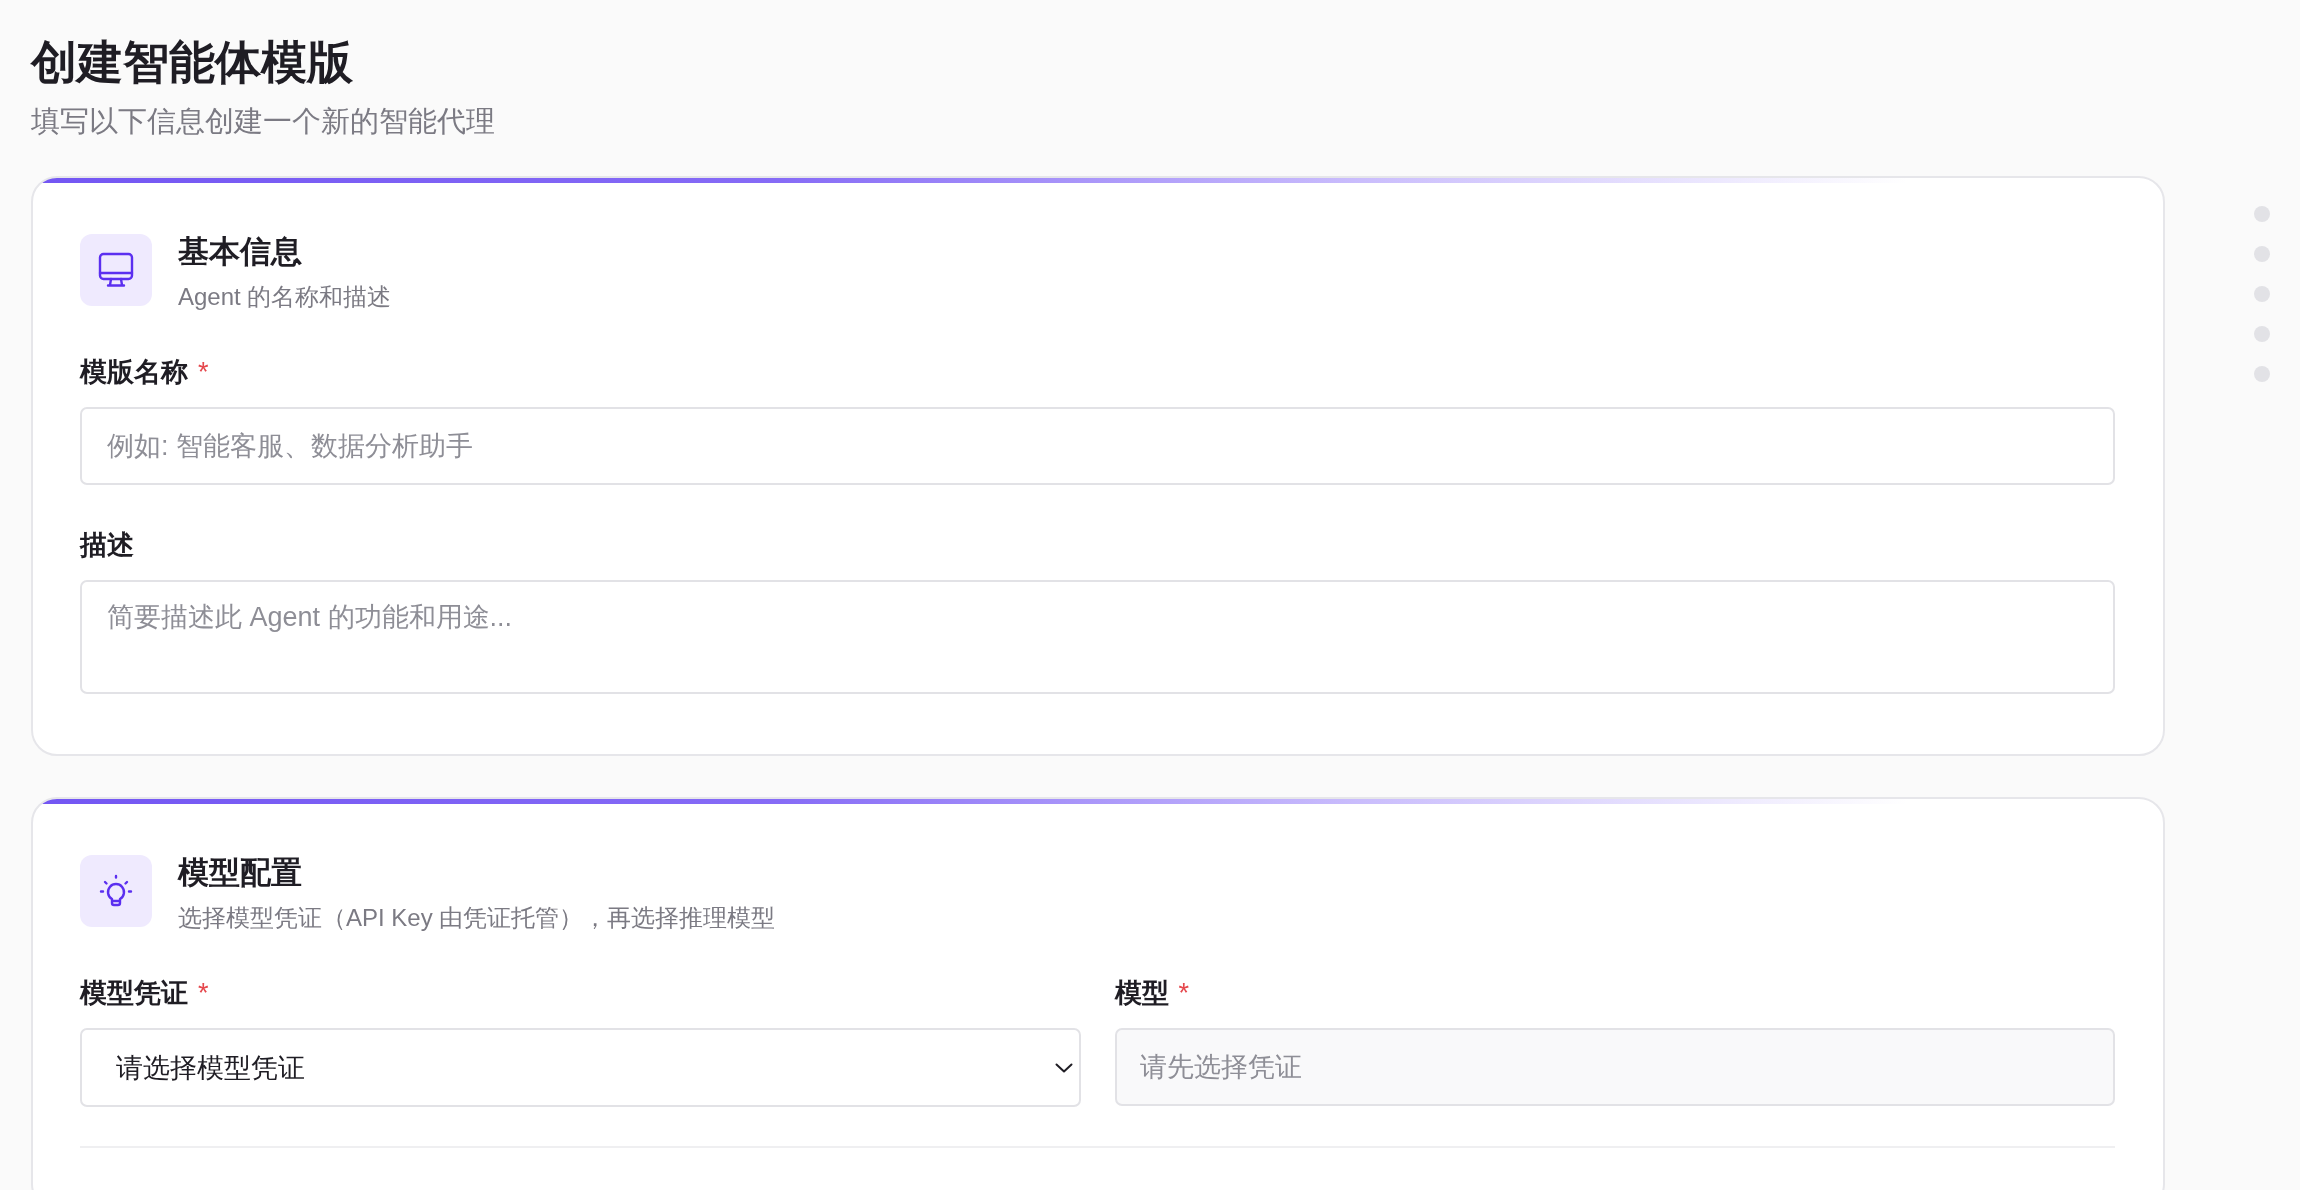 The width and height of the screenshot is (2300, 1190). What do you see at coordinates (192, 62) in the screenshot?
I see `page-title: 创建智能体模版` at bounding box center [192, 62].